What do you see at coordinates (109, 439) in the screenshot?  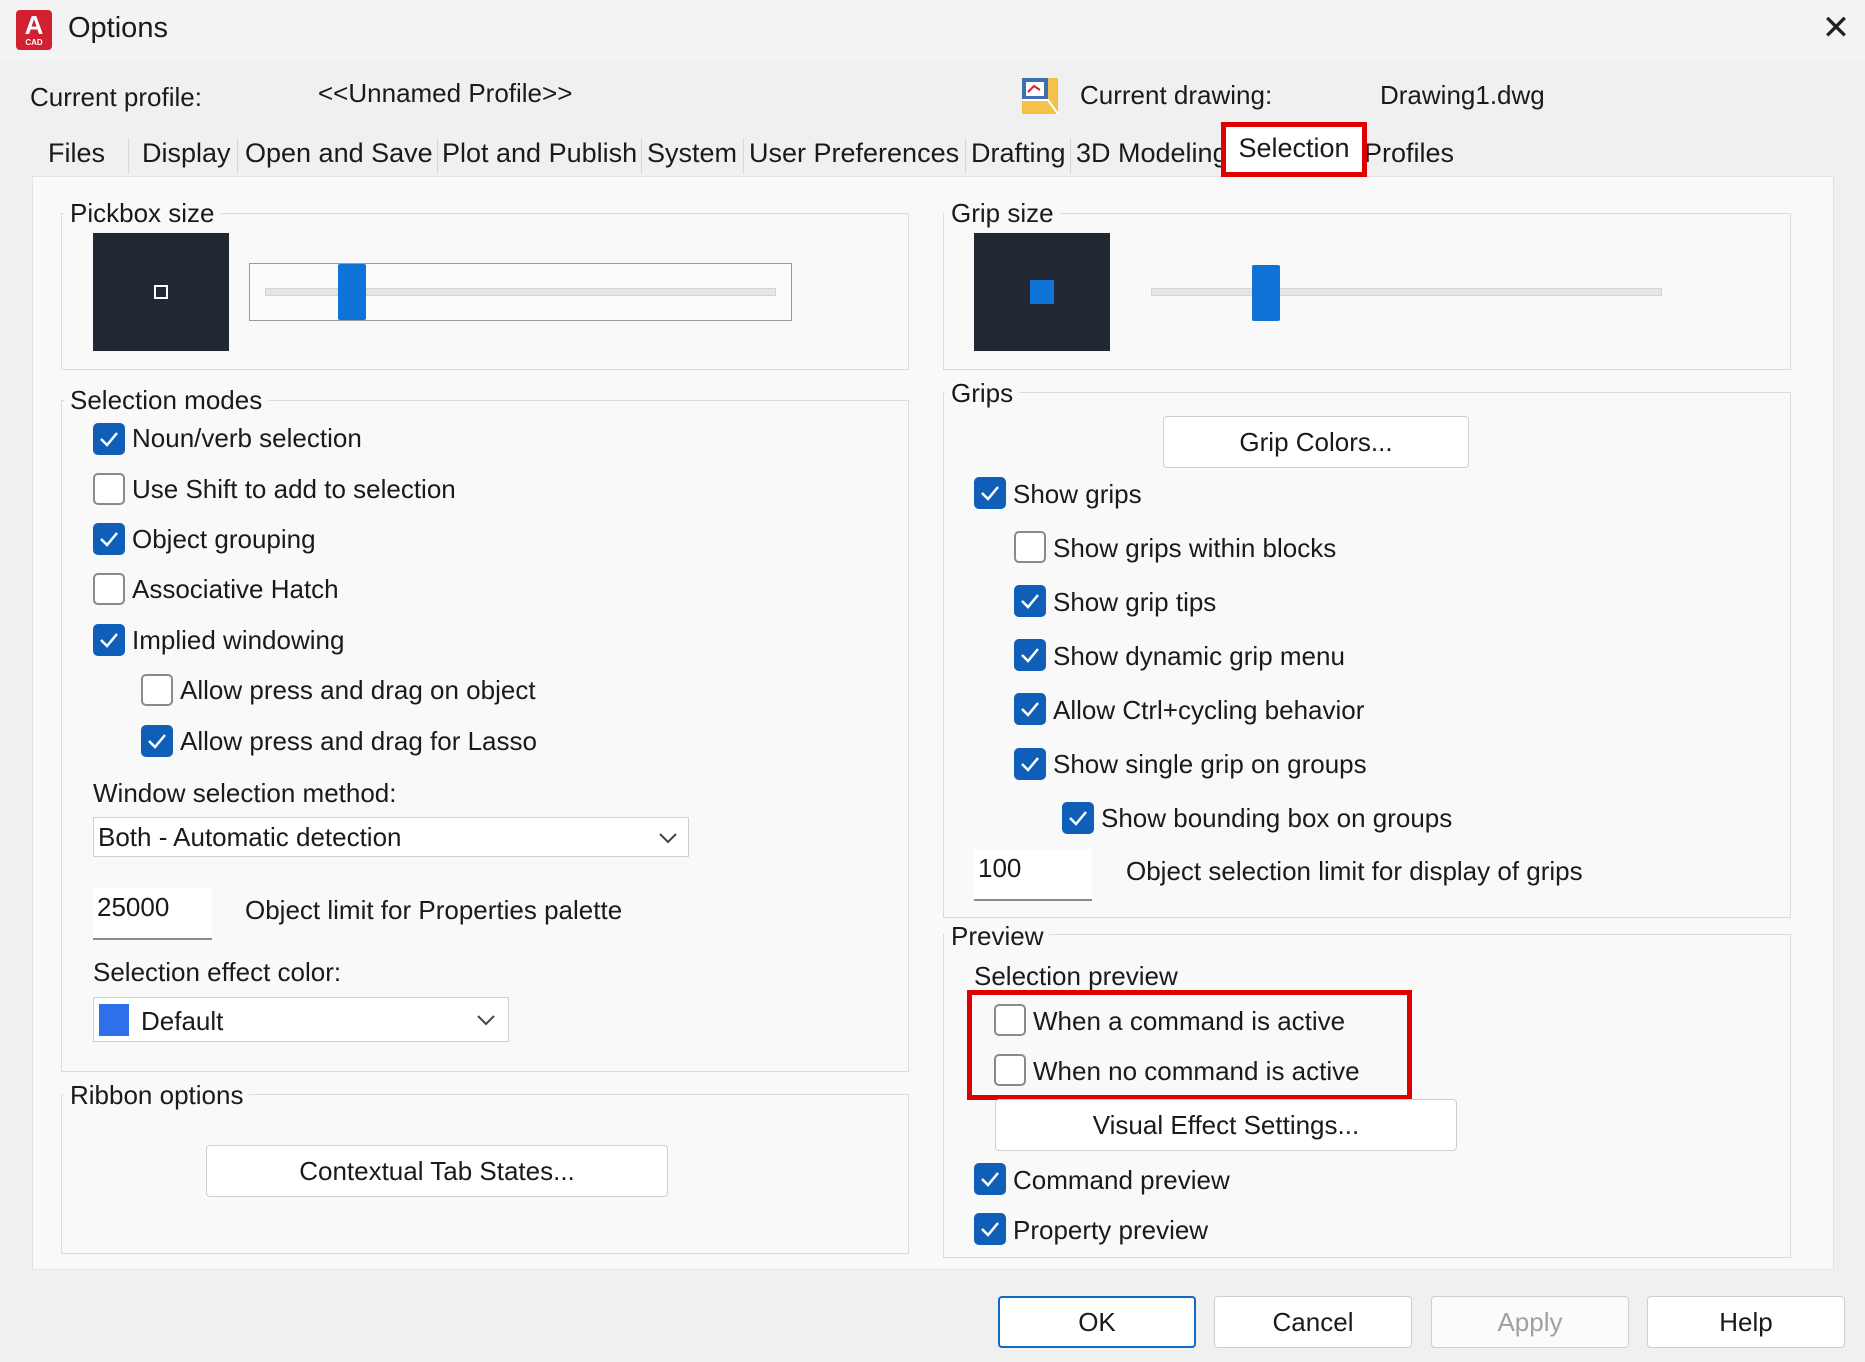 I see `noun-verb-checkbox` at bounding box center [109, 439].